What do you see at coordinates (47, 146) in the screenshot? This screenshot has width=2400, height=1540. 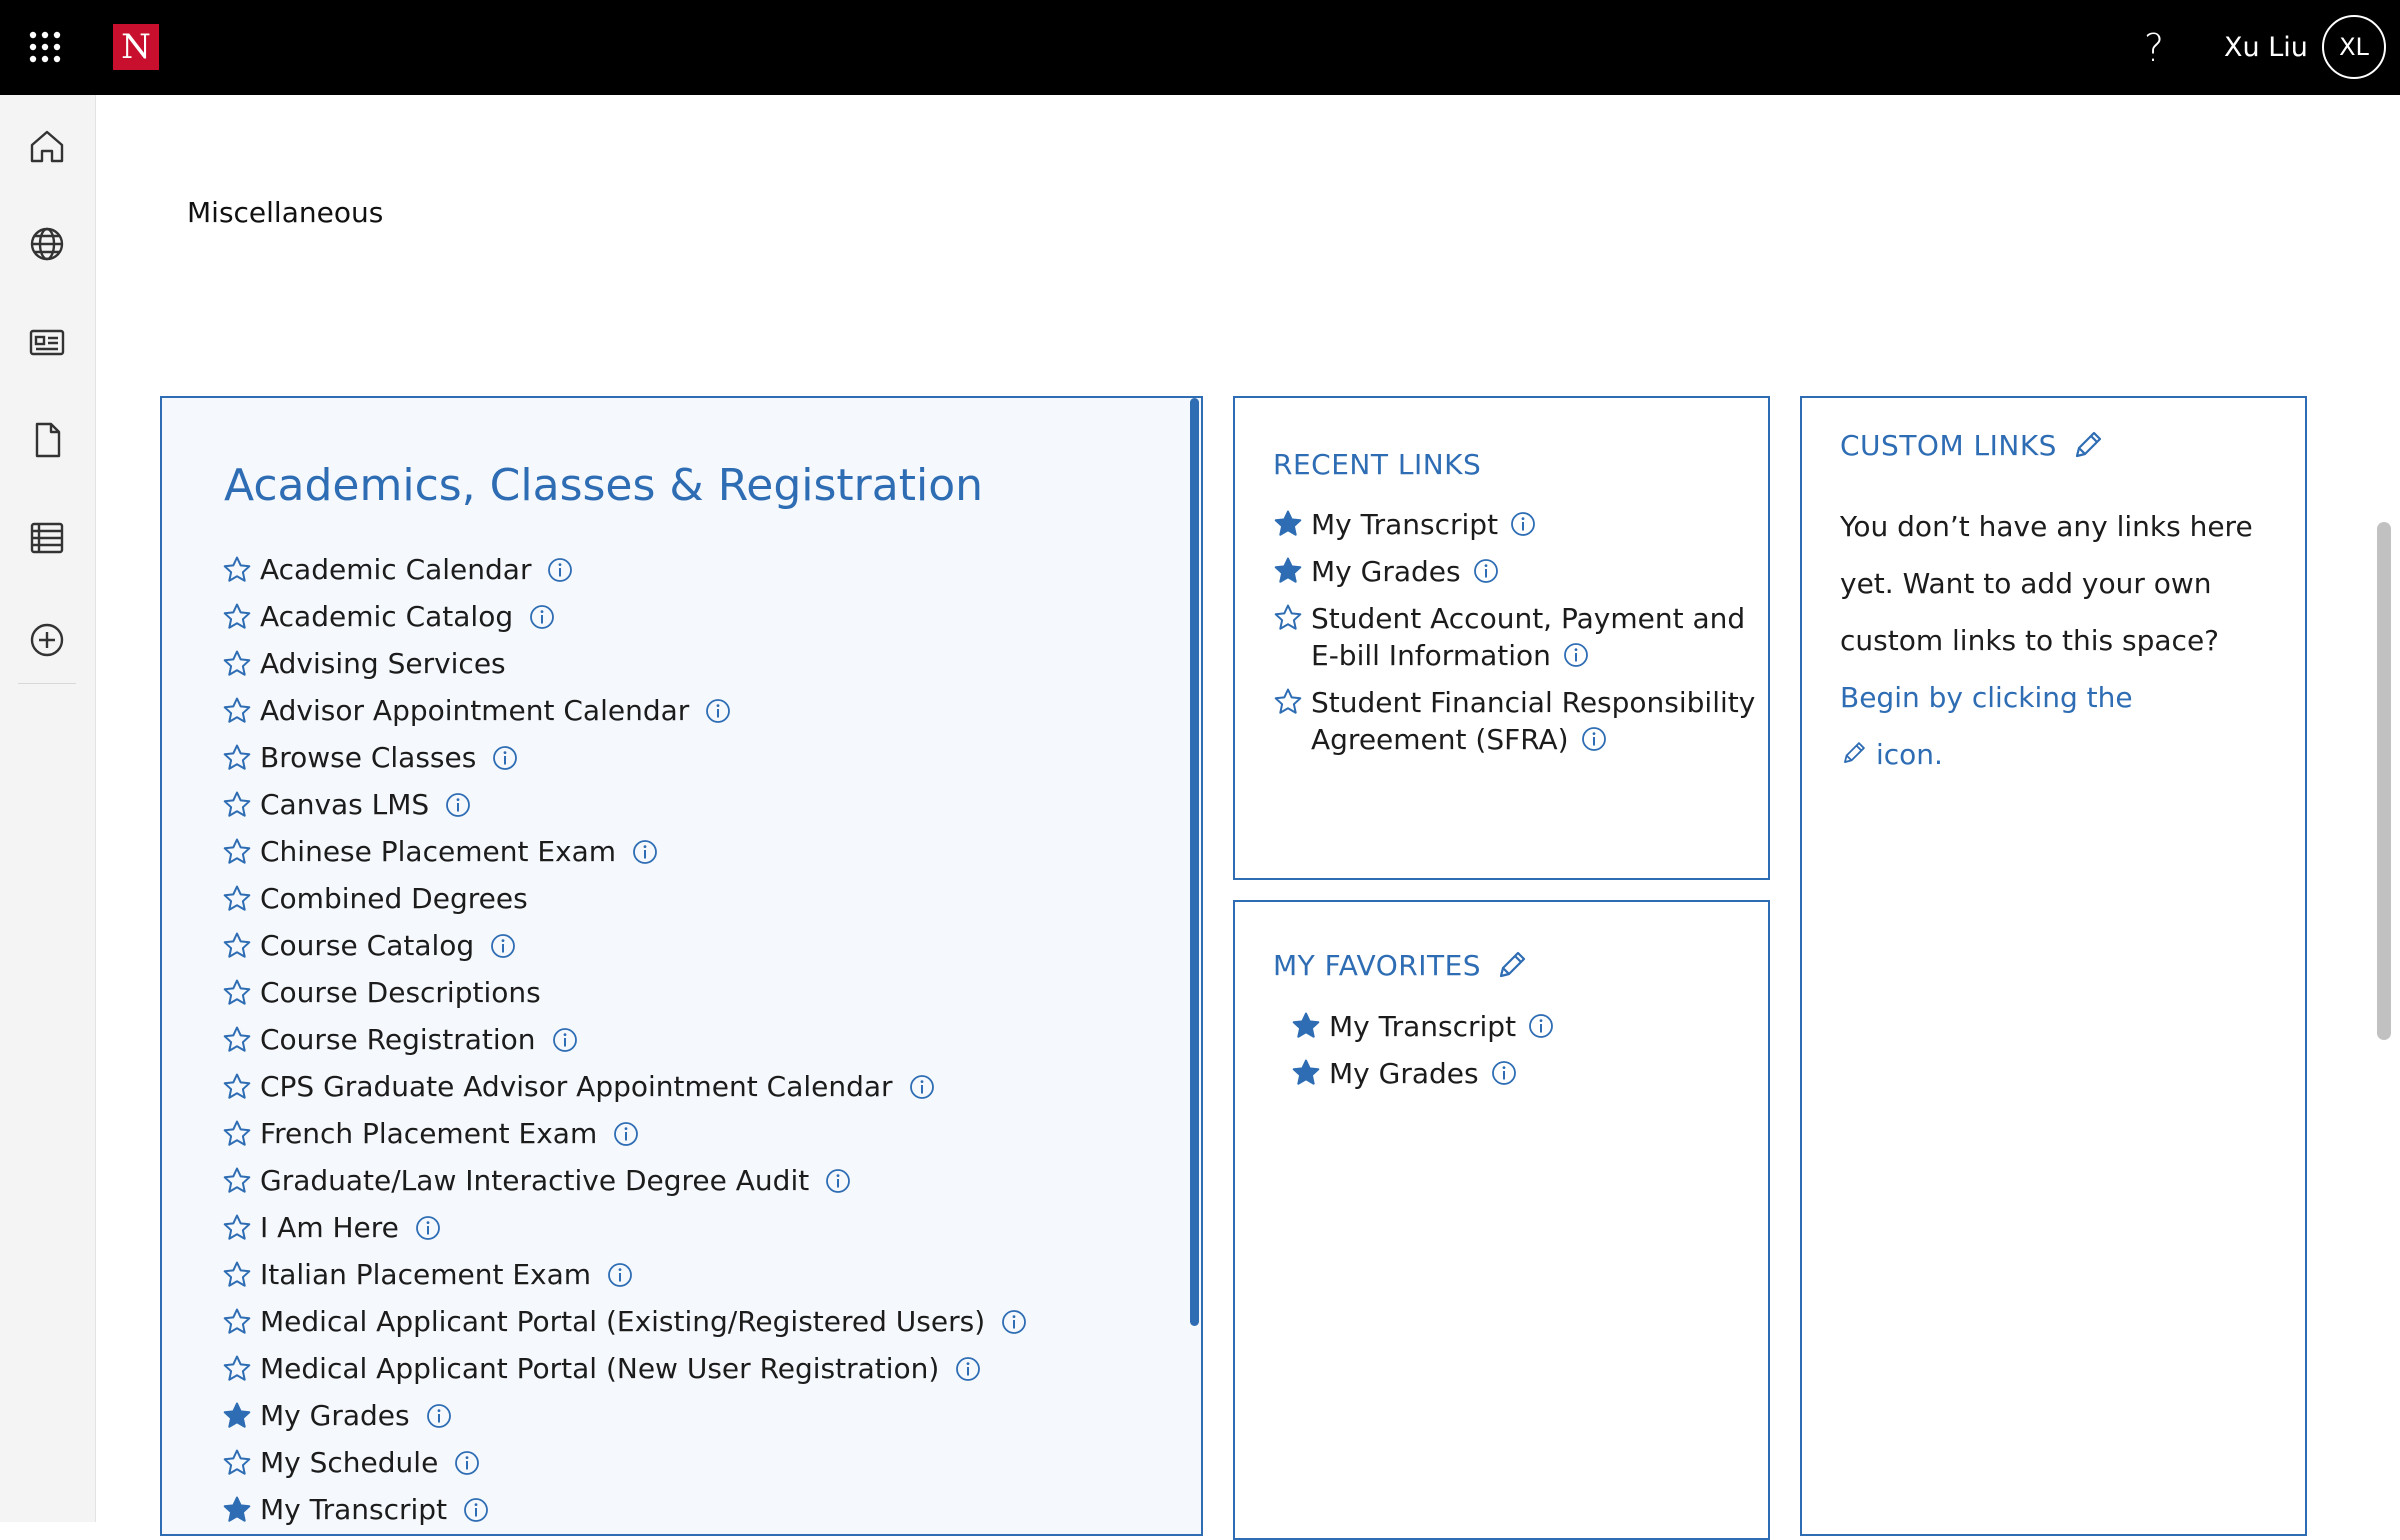 I see `home-icon` at bounding box center [47, 146].